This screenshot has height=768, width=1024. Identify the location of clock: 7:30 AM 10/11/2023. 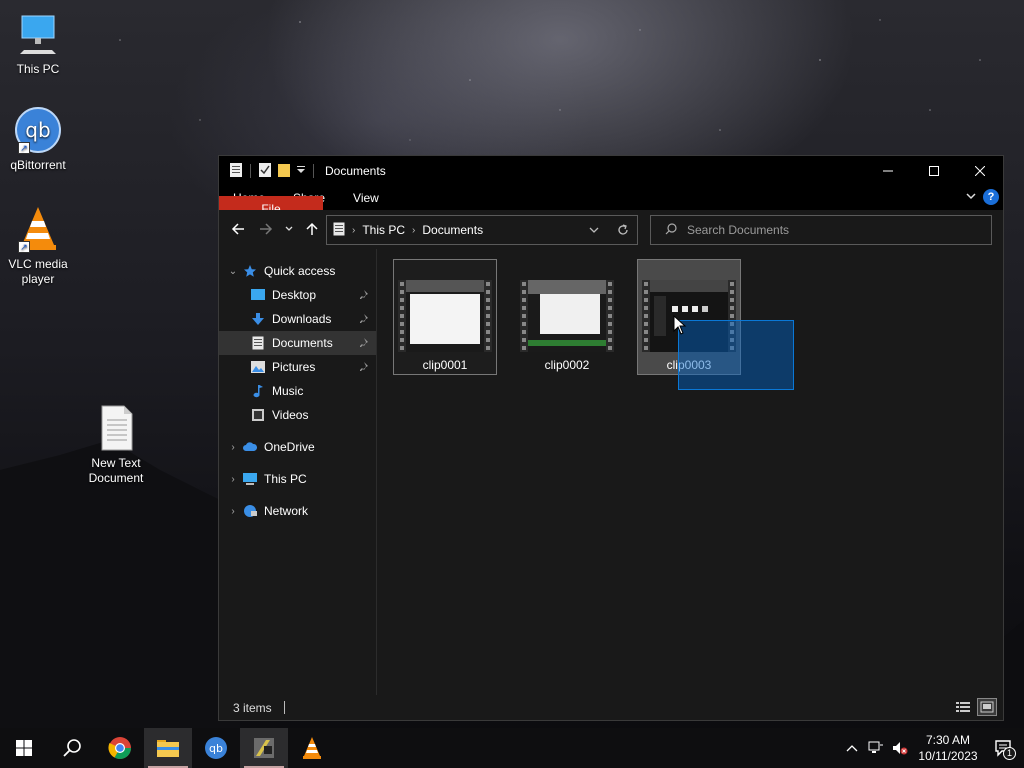
(948, 748).